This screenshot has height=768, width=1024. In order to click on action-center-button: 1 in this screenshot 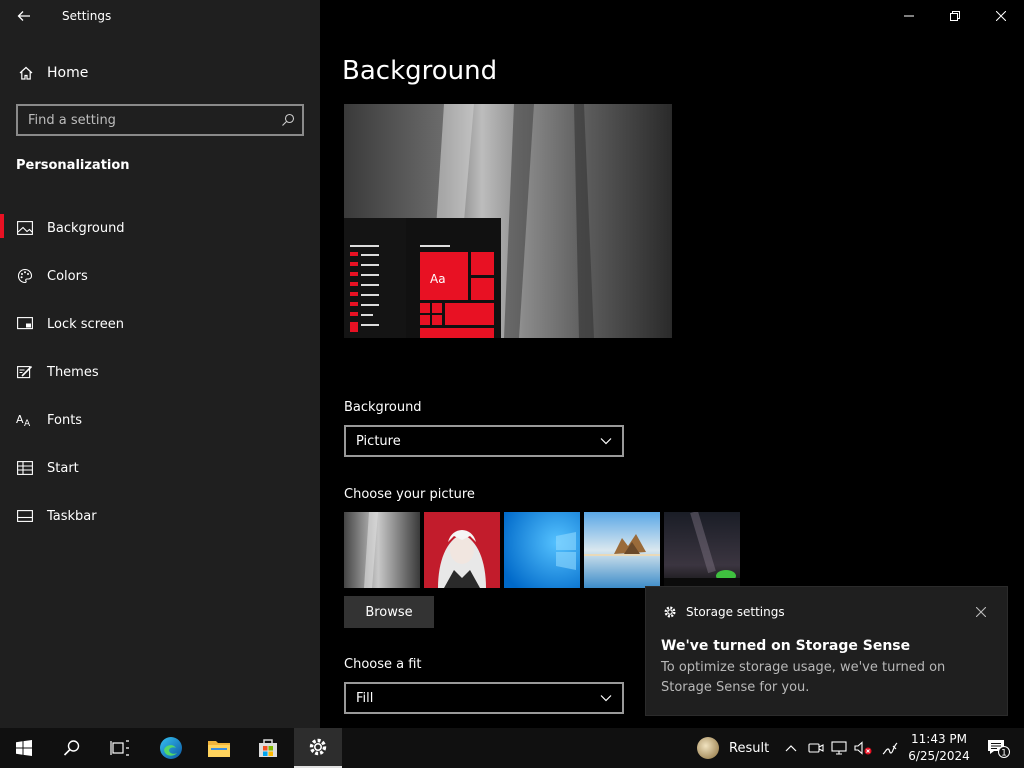, I will do `click(998, 748)`.